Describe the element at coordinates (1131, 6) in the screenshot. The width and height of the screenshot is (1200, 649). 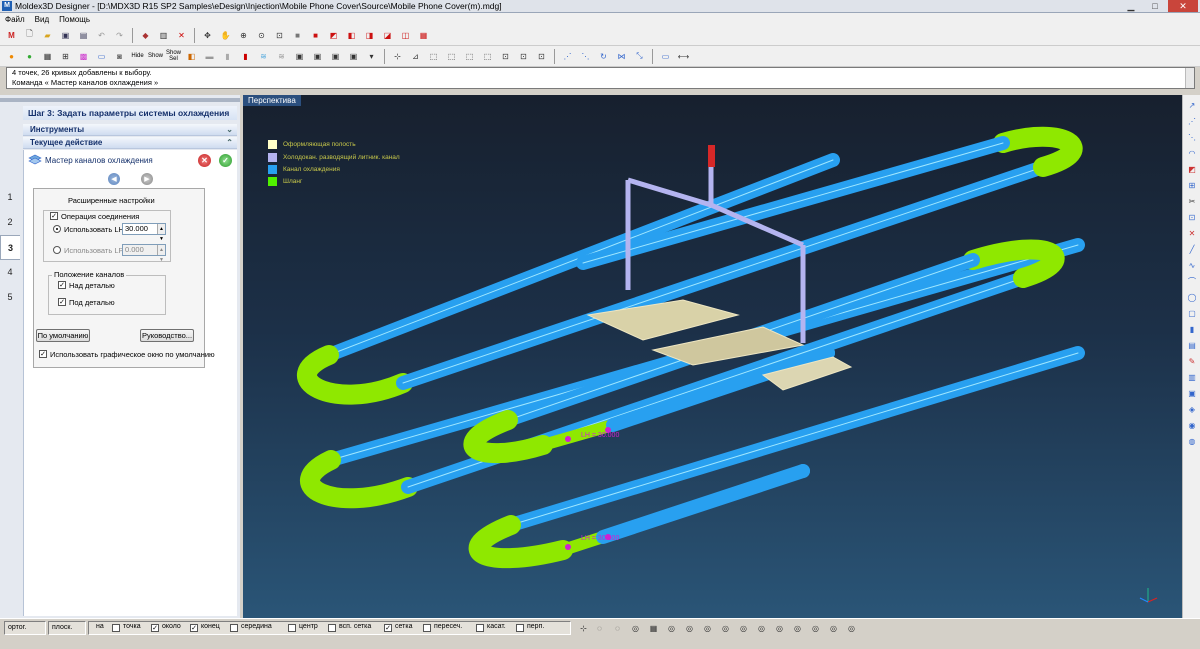
I see `minimize-button: ▁` at that location.